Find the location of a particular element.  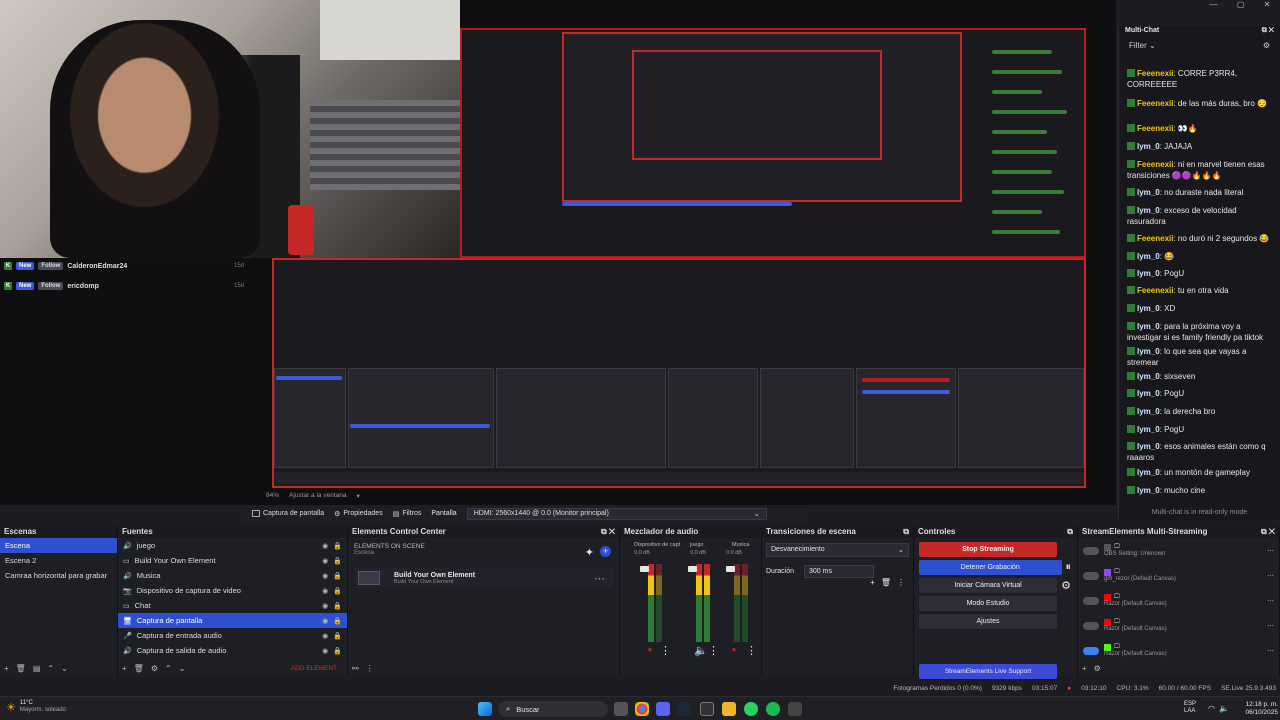

zoom-level: 84% is located at coordinates (272, 496).